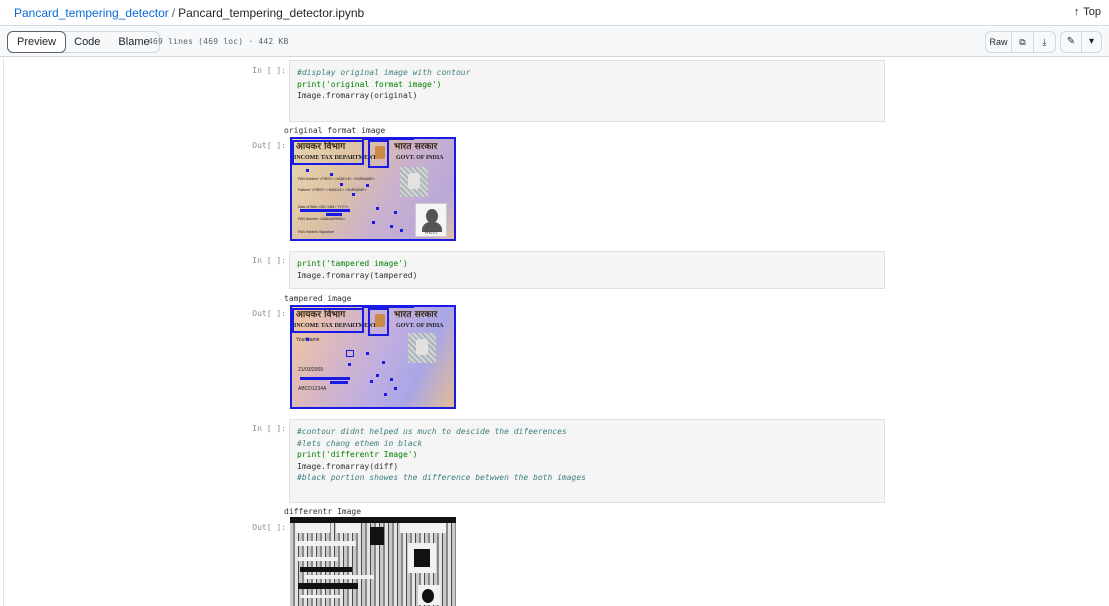 The height and width of the screenshot is (606, 1109). Describe the element at coordinates (1044, 42) in the screenshot. I see `download-icon: ⤓` at that location.